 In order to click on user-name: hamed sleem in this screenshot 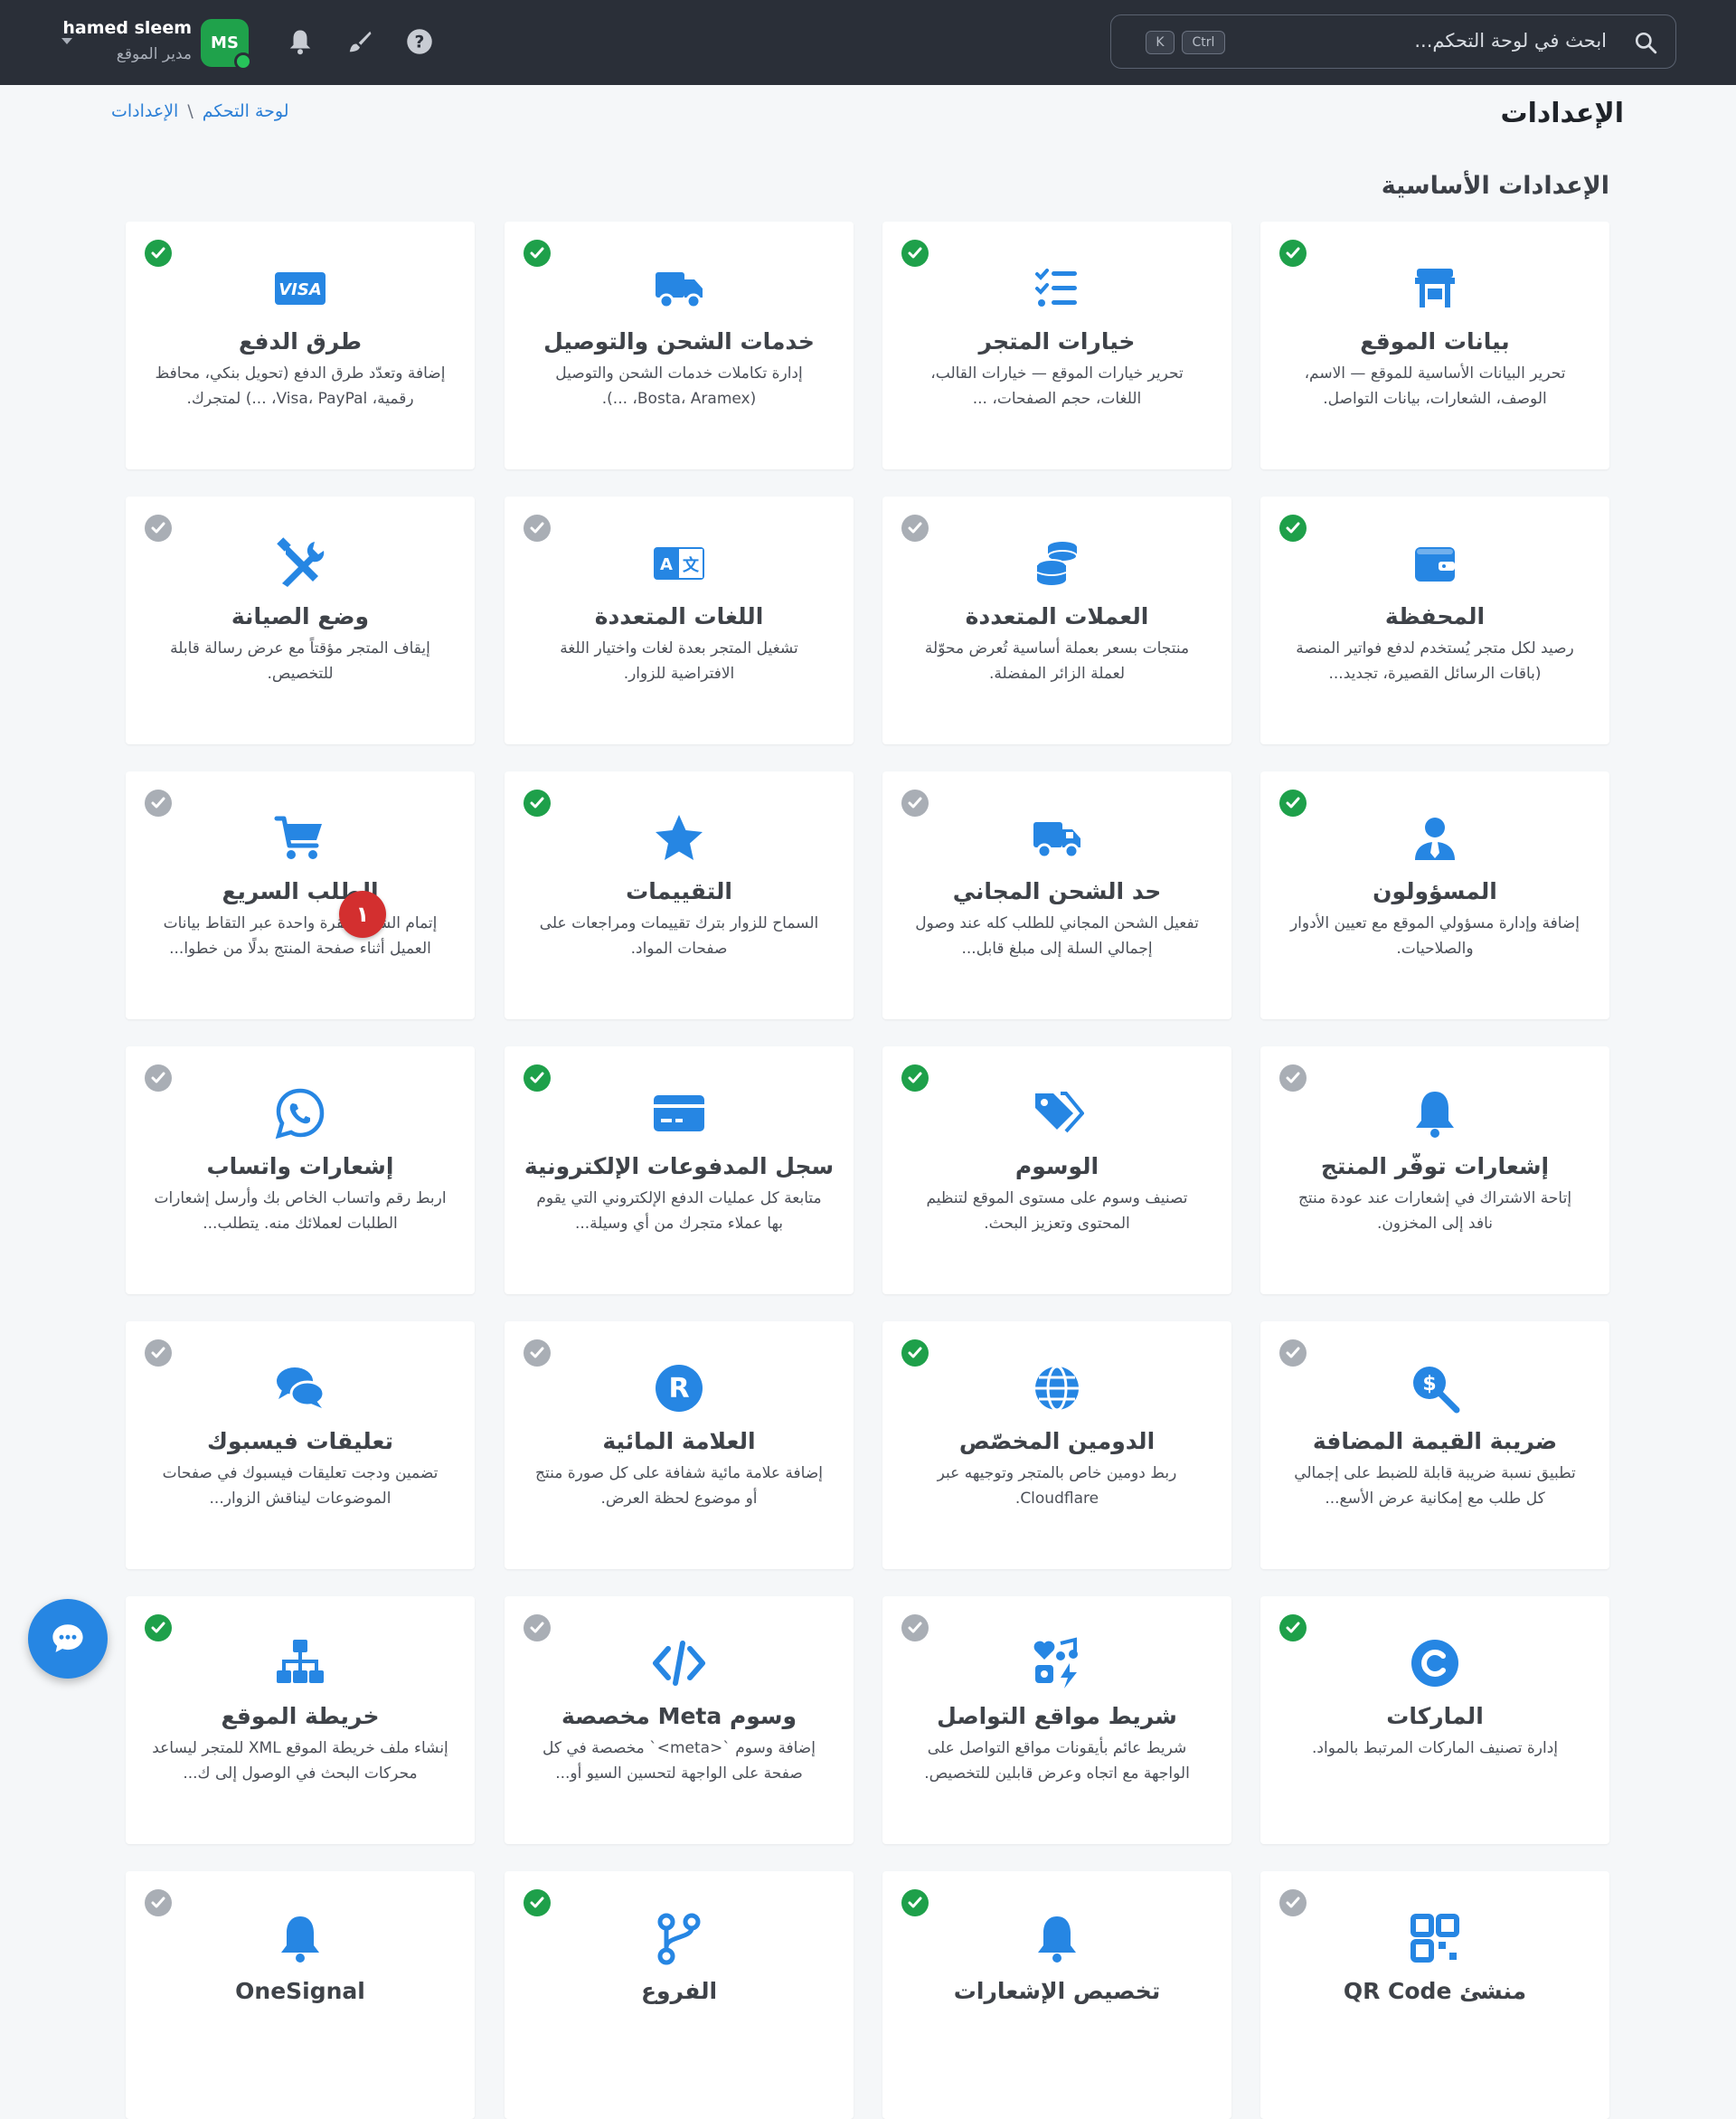, I will do `click(127, 28)`.